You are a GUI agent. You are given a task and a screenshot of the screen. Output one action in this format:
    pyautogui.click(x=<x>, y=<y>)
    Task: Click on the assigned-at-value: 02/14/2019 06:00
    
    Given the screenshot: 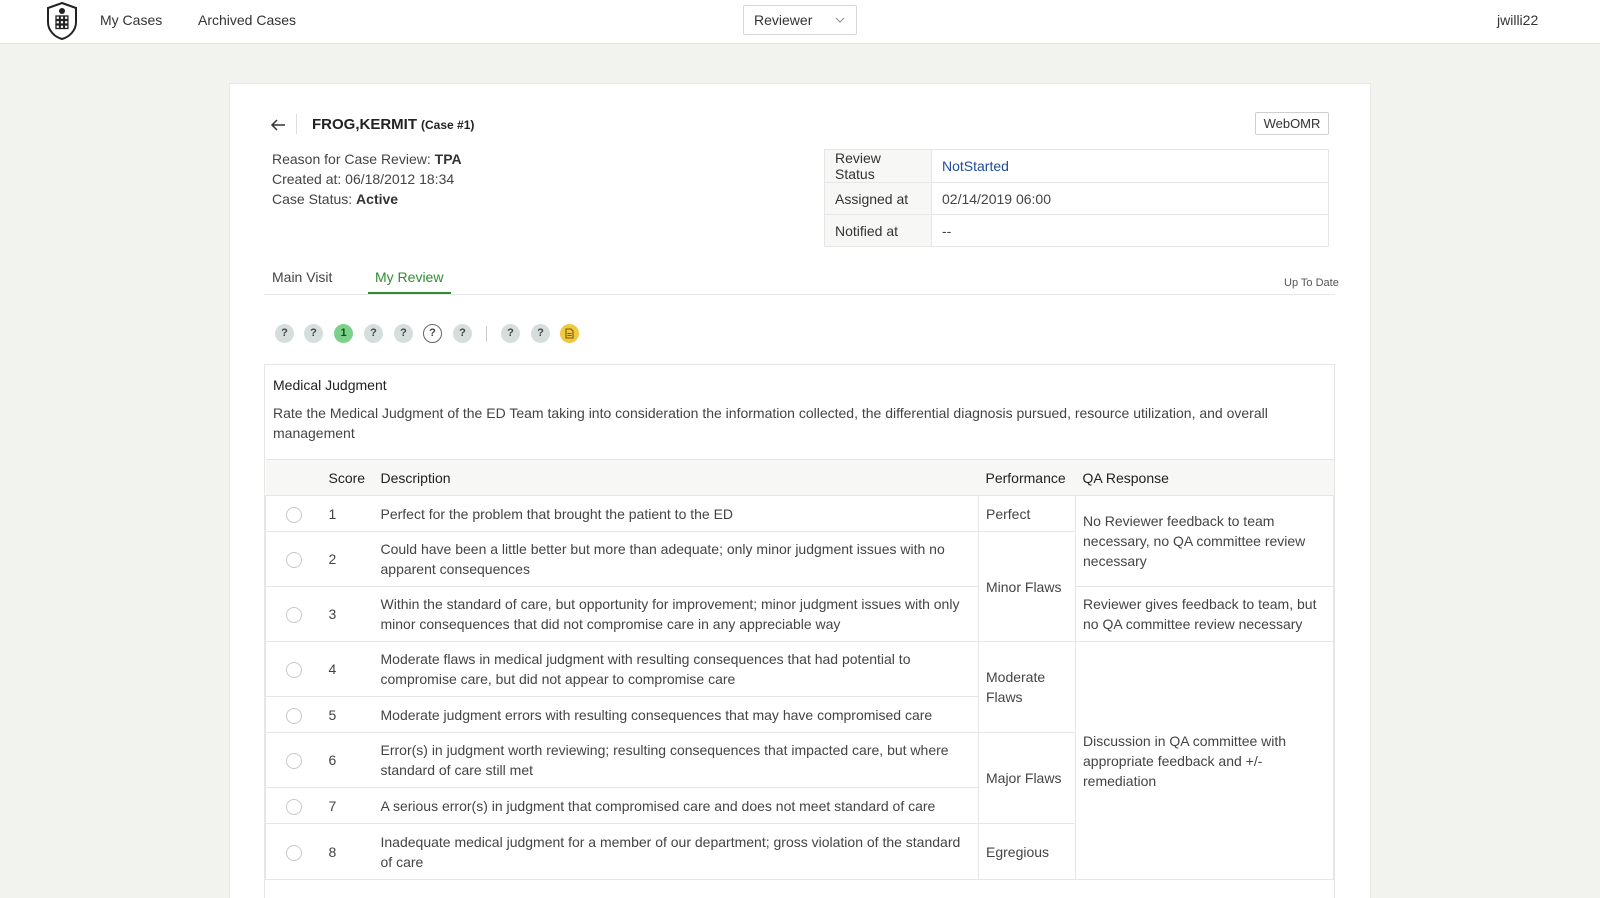 What is the action you would take?
    pyautogui.click(x=1130, y=198)
    